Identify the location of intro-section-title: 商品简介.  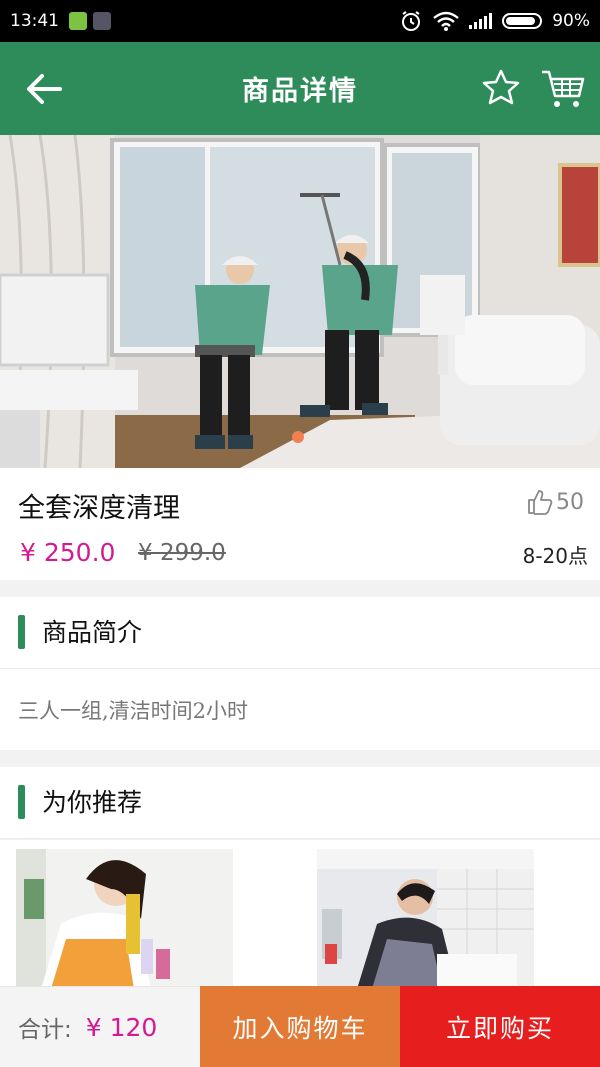
(92, 632).